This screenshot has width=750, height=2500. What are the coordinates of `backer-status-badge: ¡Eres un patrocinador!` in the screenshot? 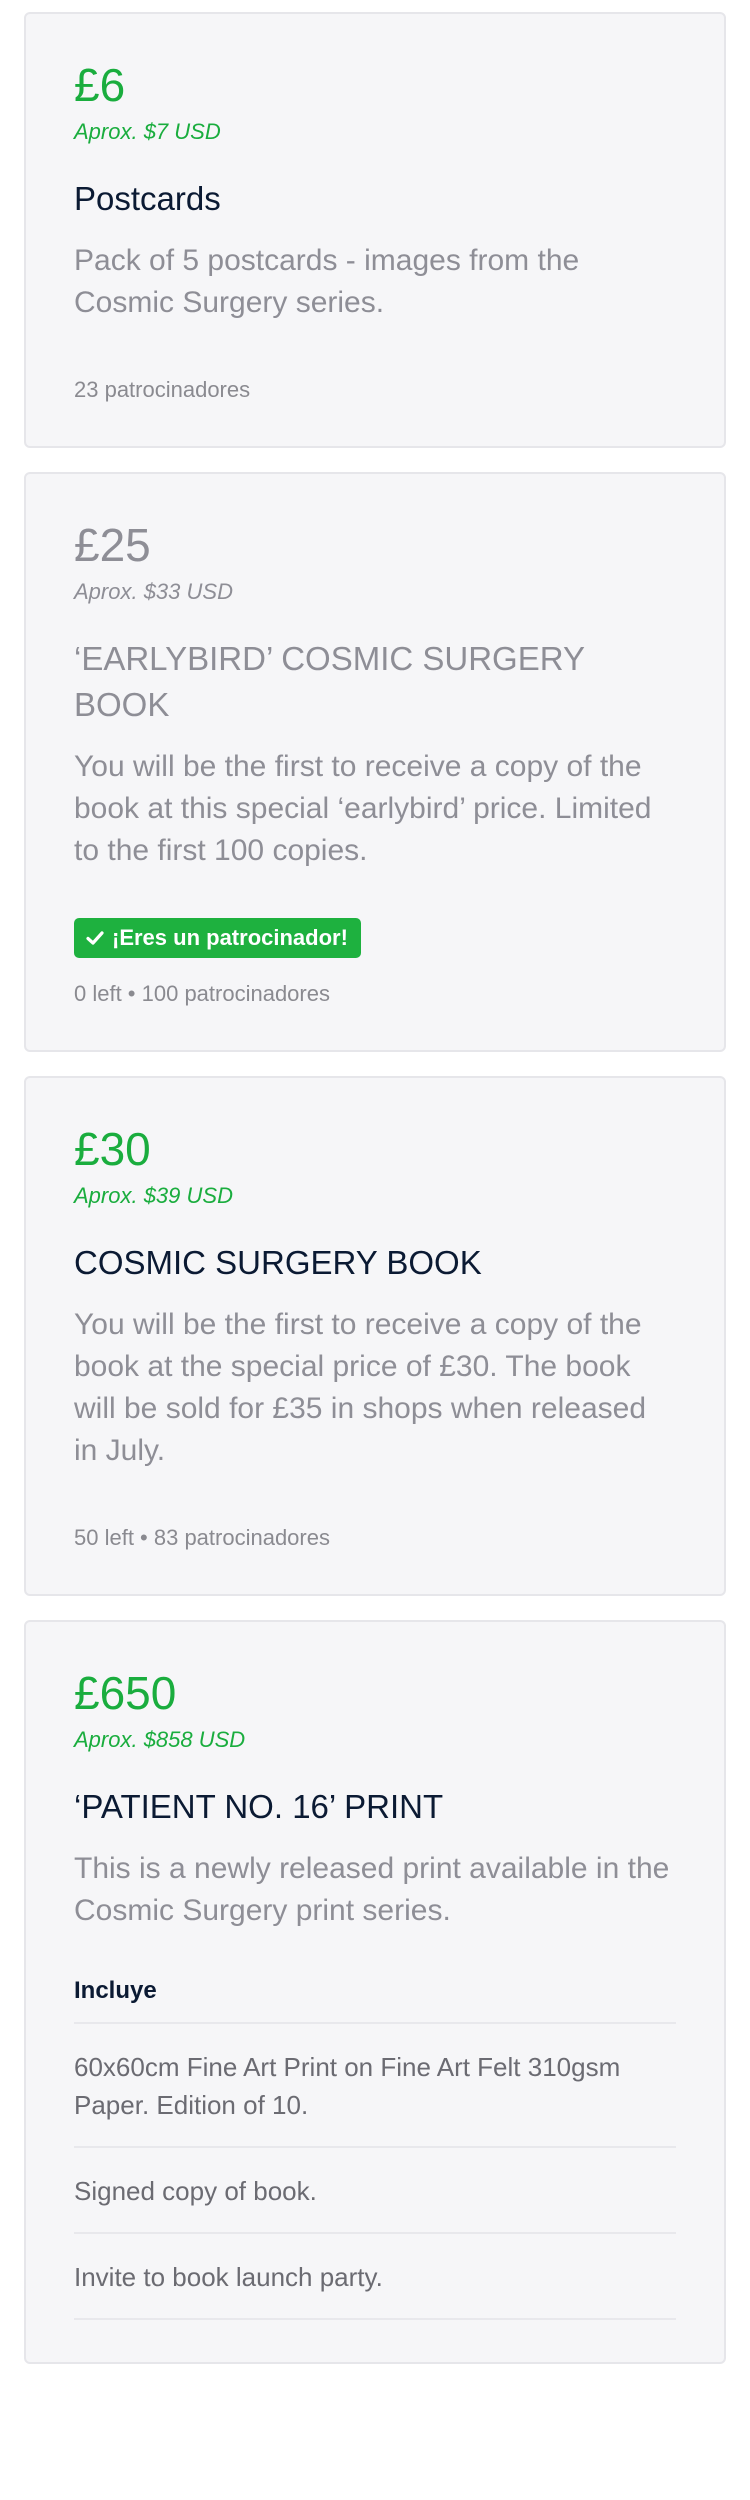 It's located at (217, 938).